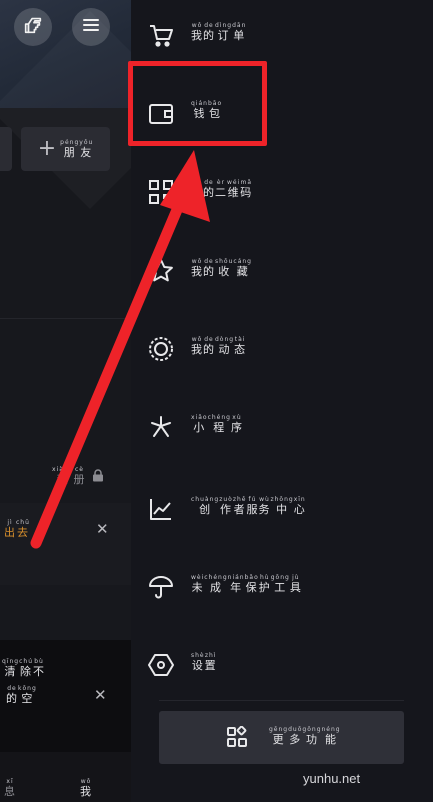 Image resolution: width=433 pixels, height=802 pixels. Describe the element at coordinates (161, 349) in the screenshot. I see `moments-icon` at that location.